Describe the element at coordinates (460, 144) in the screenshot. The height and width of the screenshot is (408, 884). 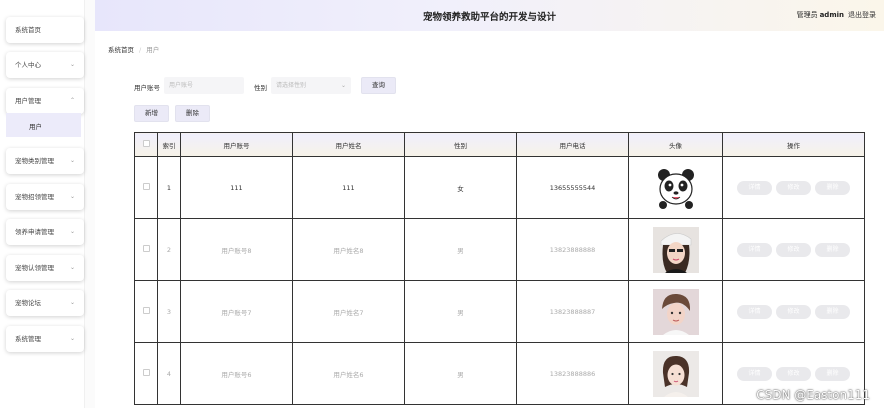
I see `column-header: 性别` at that location.